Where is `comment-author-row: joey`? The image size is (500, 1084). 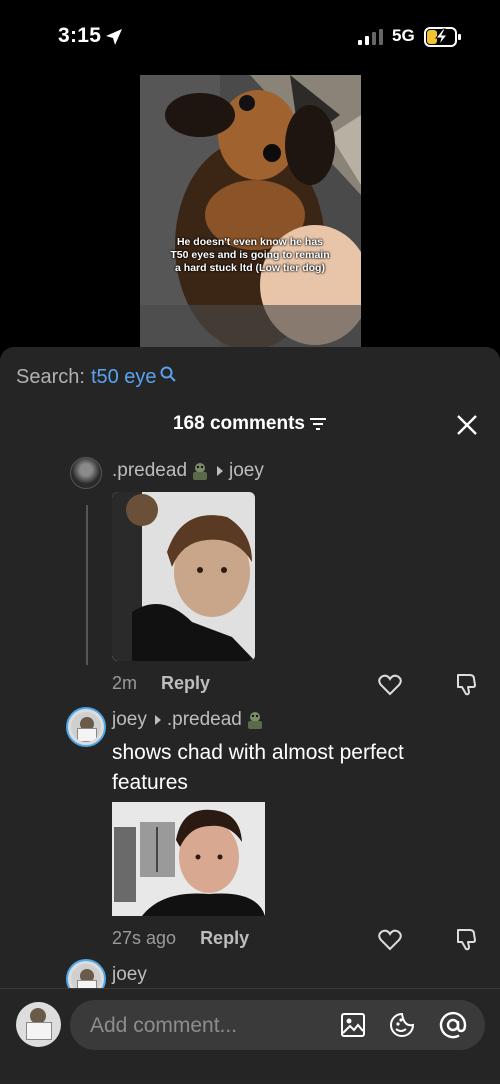 comment-author-row: joey is located at coordinates (129, 975).